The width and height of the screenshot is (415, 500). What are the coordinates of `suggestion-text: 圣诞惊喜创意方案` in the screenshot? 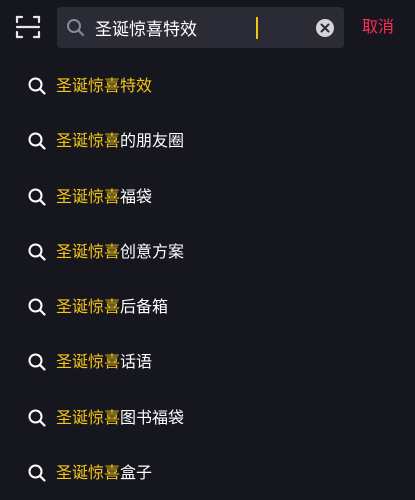 It's located at (120, 252).